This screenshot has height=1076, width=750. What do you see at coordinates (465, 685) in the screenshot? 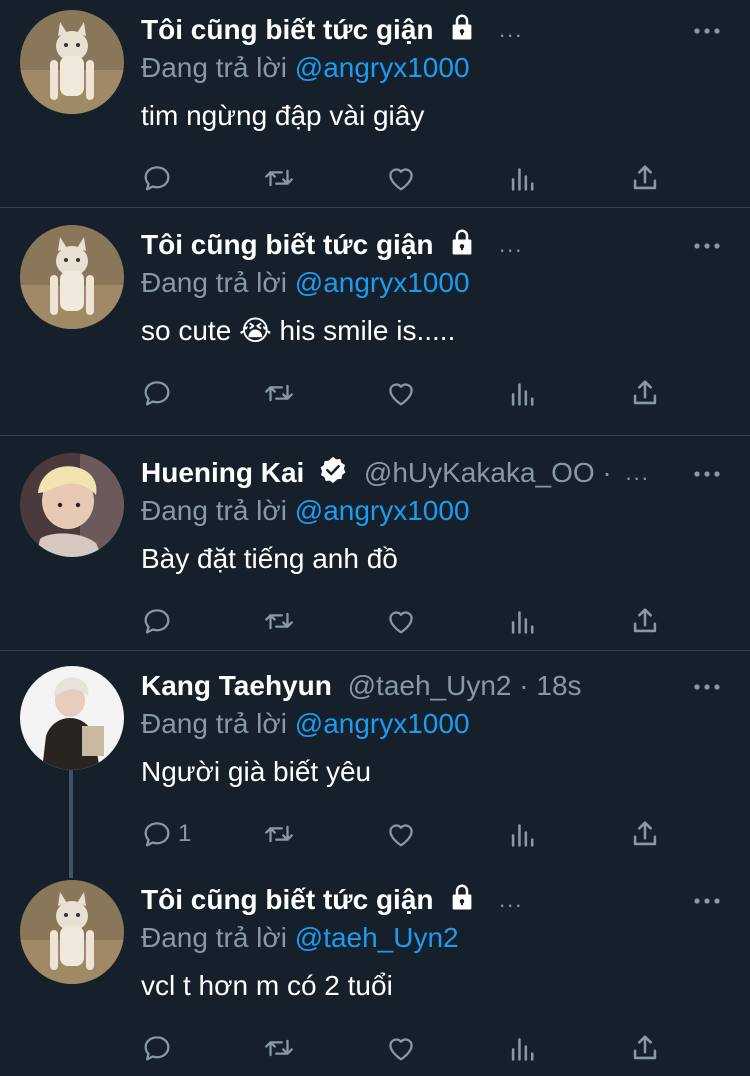
I see `user-handle: @taeh_Uyn2 · 18s` at bounding box center [465, 685].